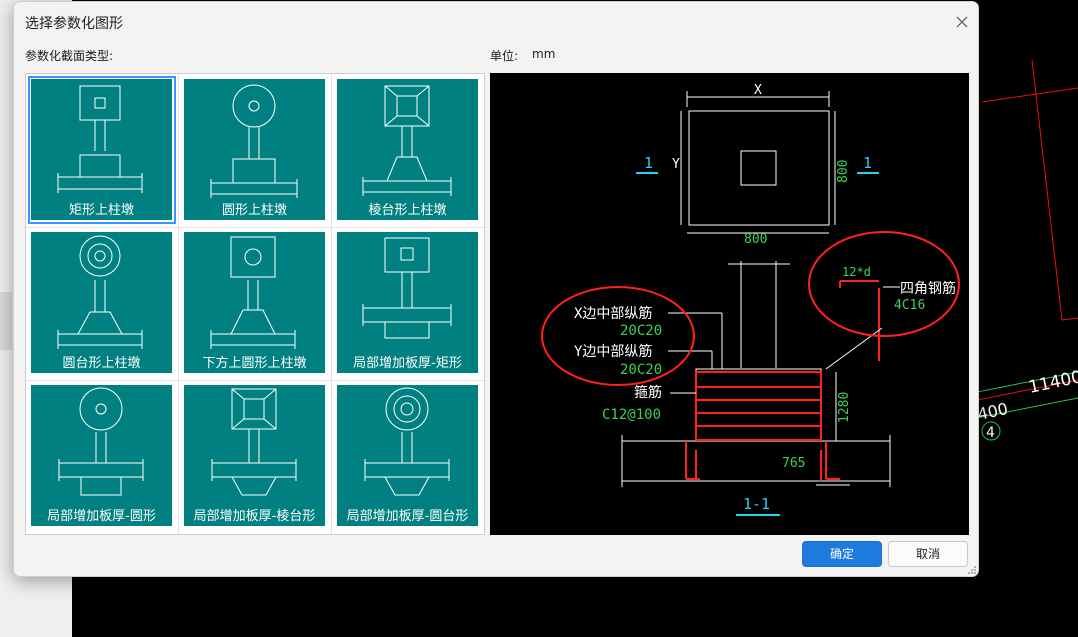  What do you see at coordinates (793, 463) in the screenshot?
I see `dim-offset-text: 765` at bounding box center [793, 463].